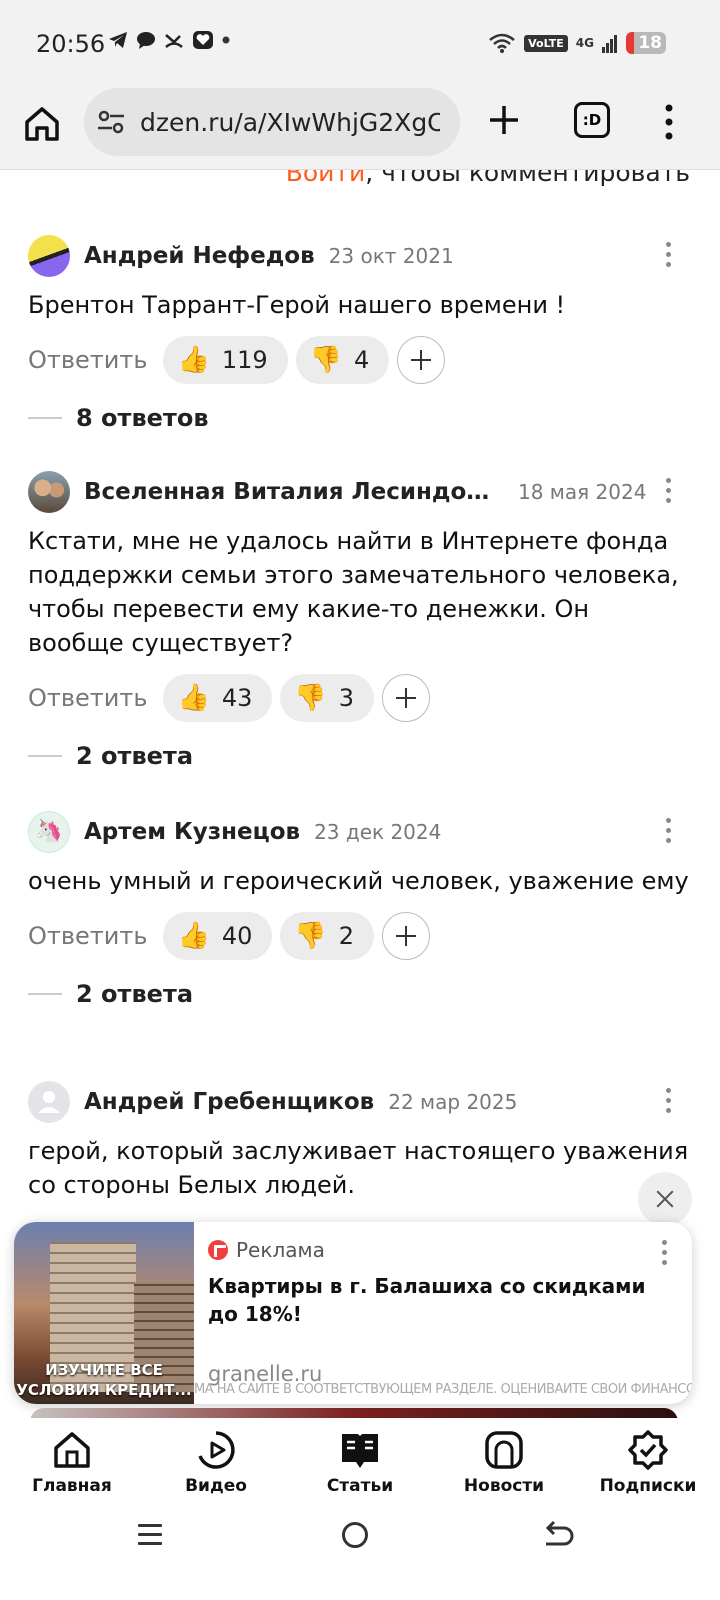  What do you see at coordinates (218, 1250) in the screenshot?
I see `ad-source-icon` at bounding box center [218, 1250].